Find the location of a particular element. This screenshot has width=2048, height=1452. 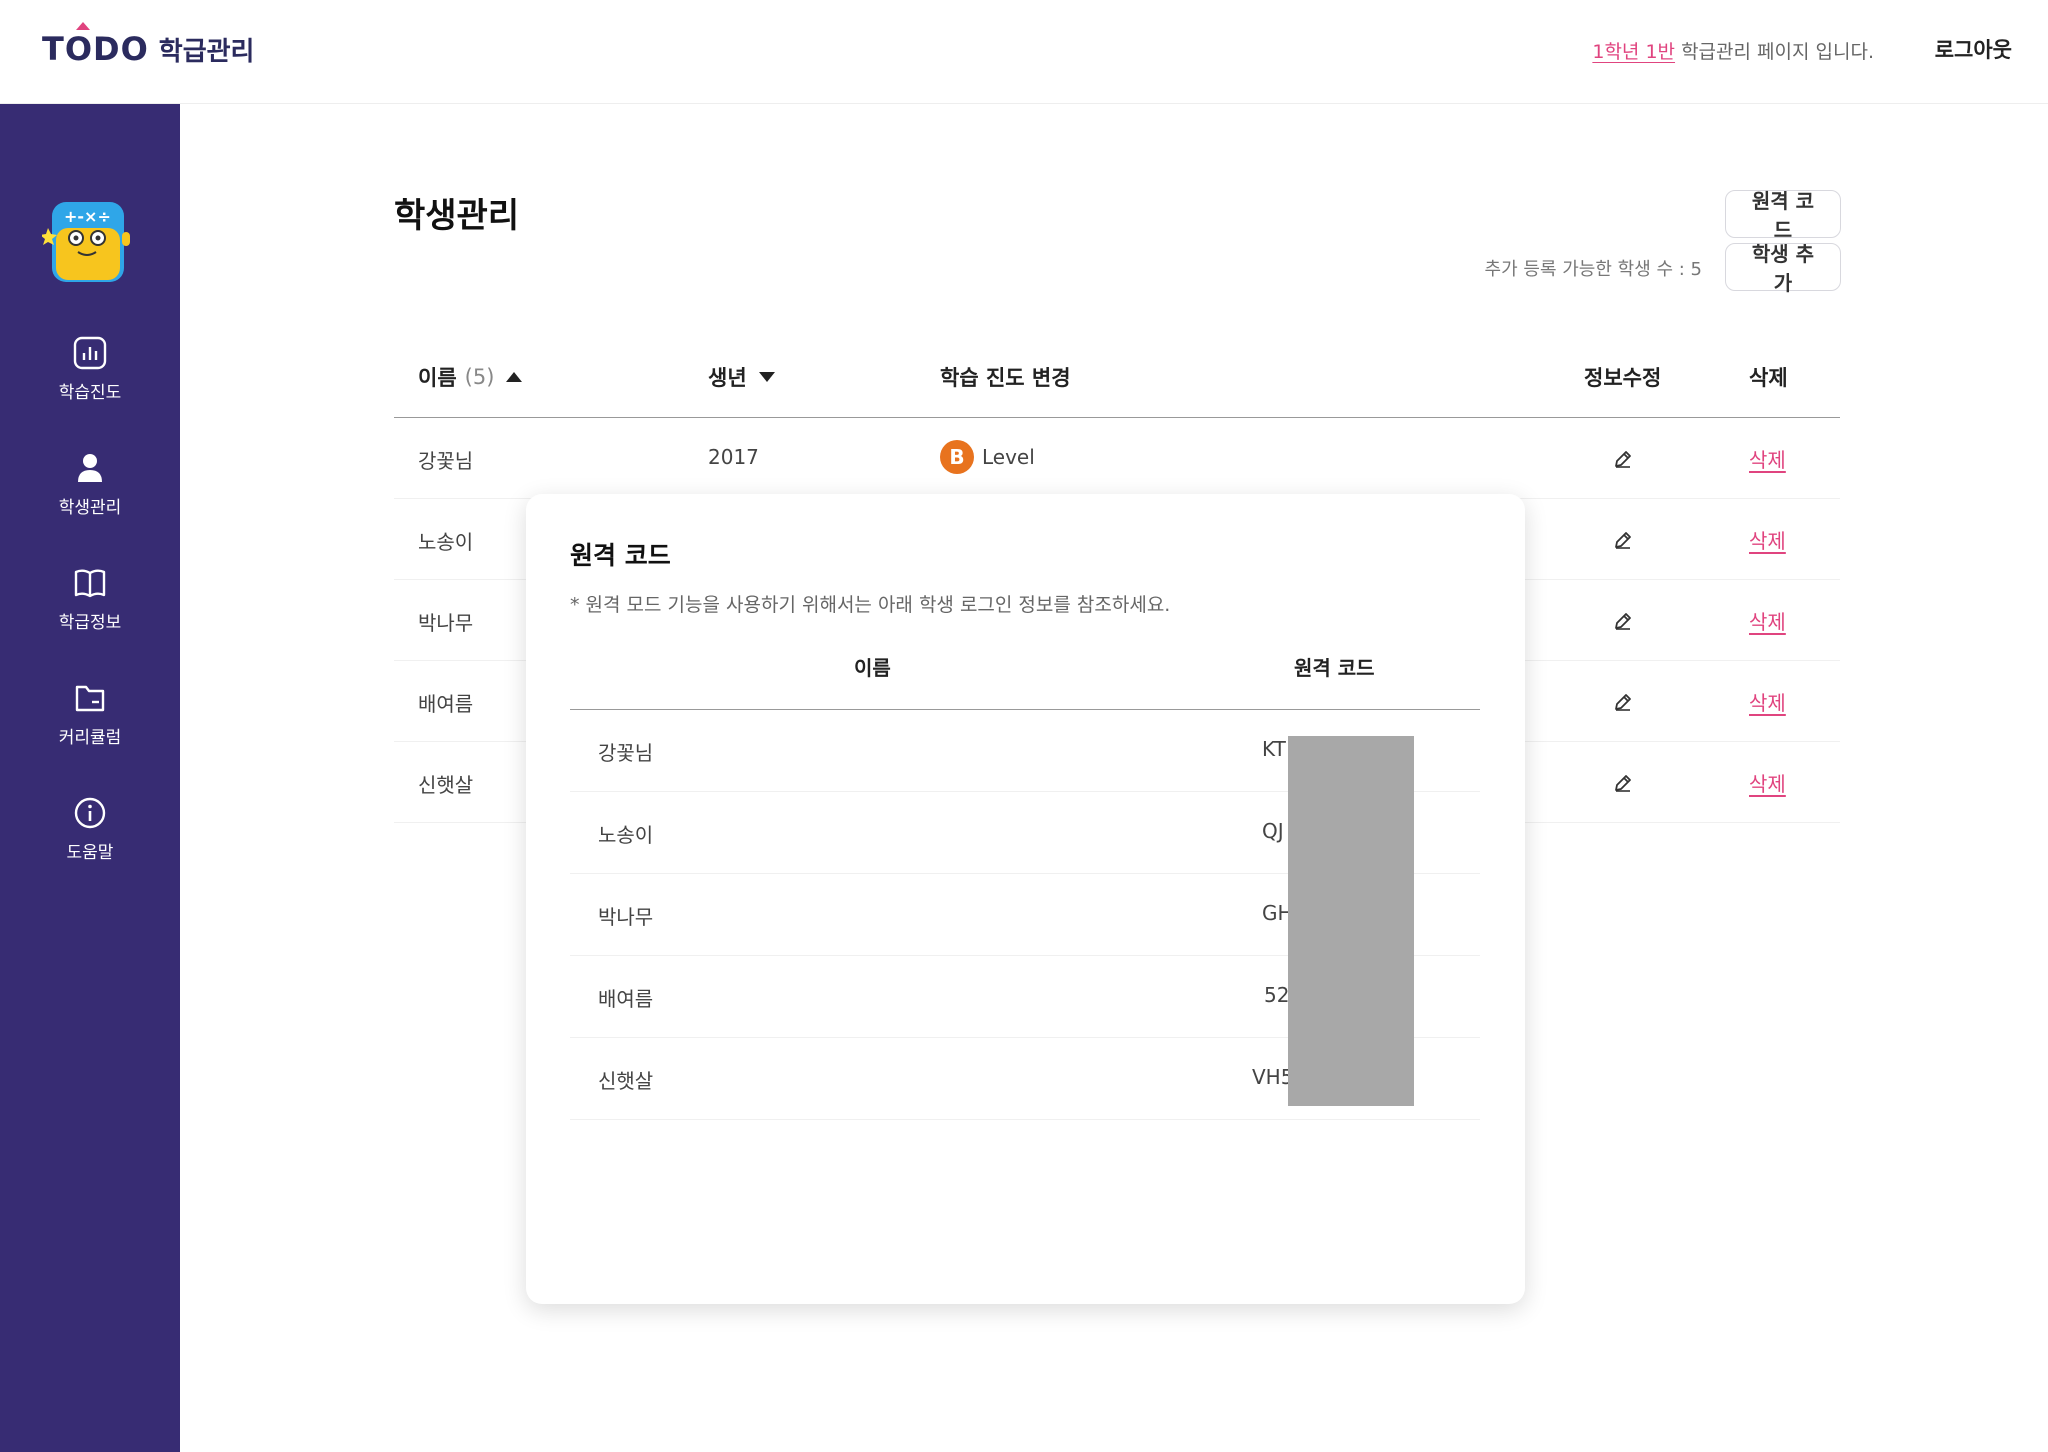

student-year: 2017 is located at coordinates (733, 457).